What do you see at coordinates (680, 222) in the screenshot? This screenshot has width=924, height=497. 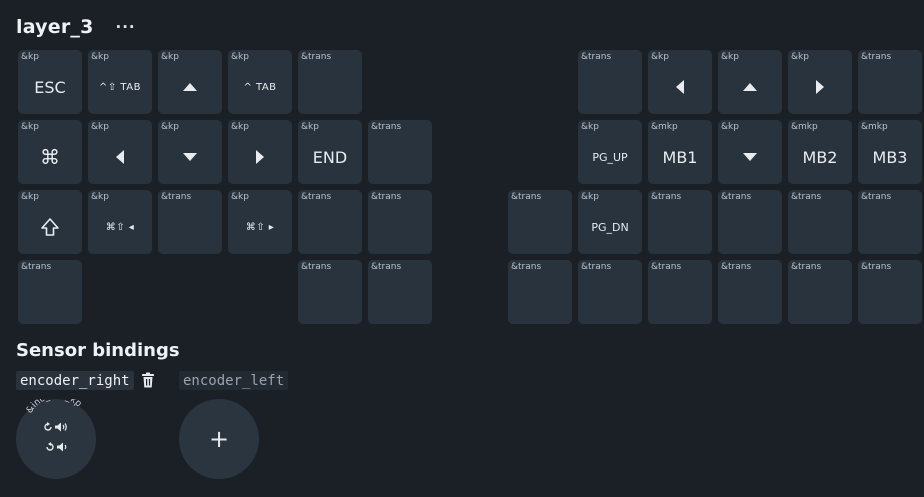 I see `key-k29: &trans` at bounding box center [680, 222].